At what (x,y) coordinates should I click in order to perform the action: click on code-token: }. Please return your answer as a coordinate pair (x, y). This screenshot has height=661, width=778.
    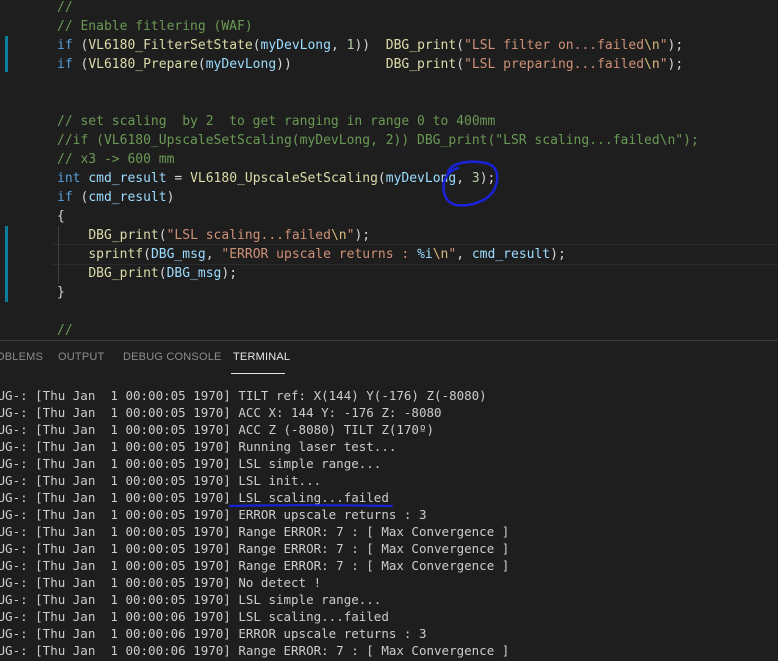
    Looking at the image, I should click on (61, 292).